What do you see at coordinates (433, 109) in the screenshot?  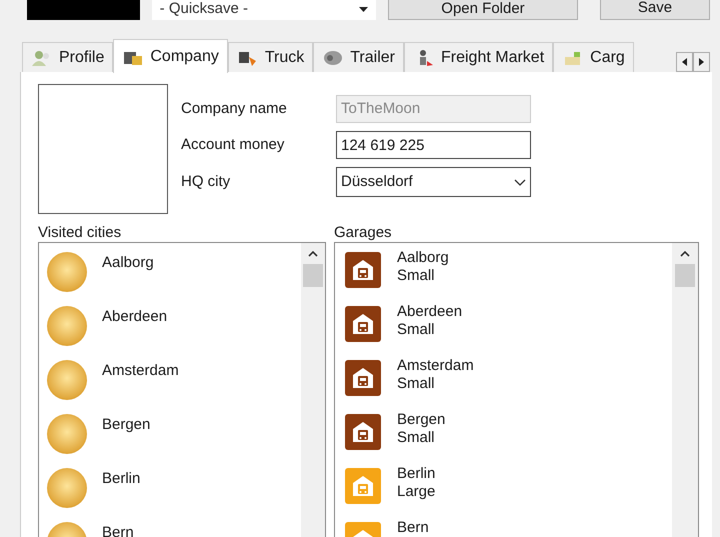 I see `company-name-field: ToTheMoon` at bounding box center [433, 109].